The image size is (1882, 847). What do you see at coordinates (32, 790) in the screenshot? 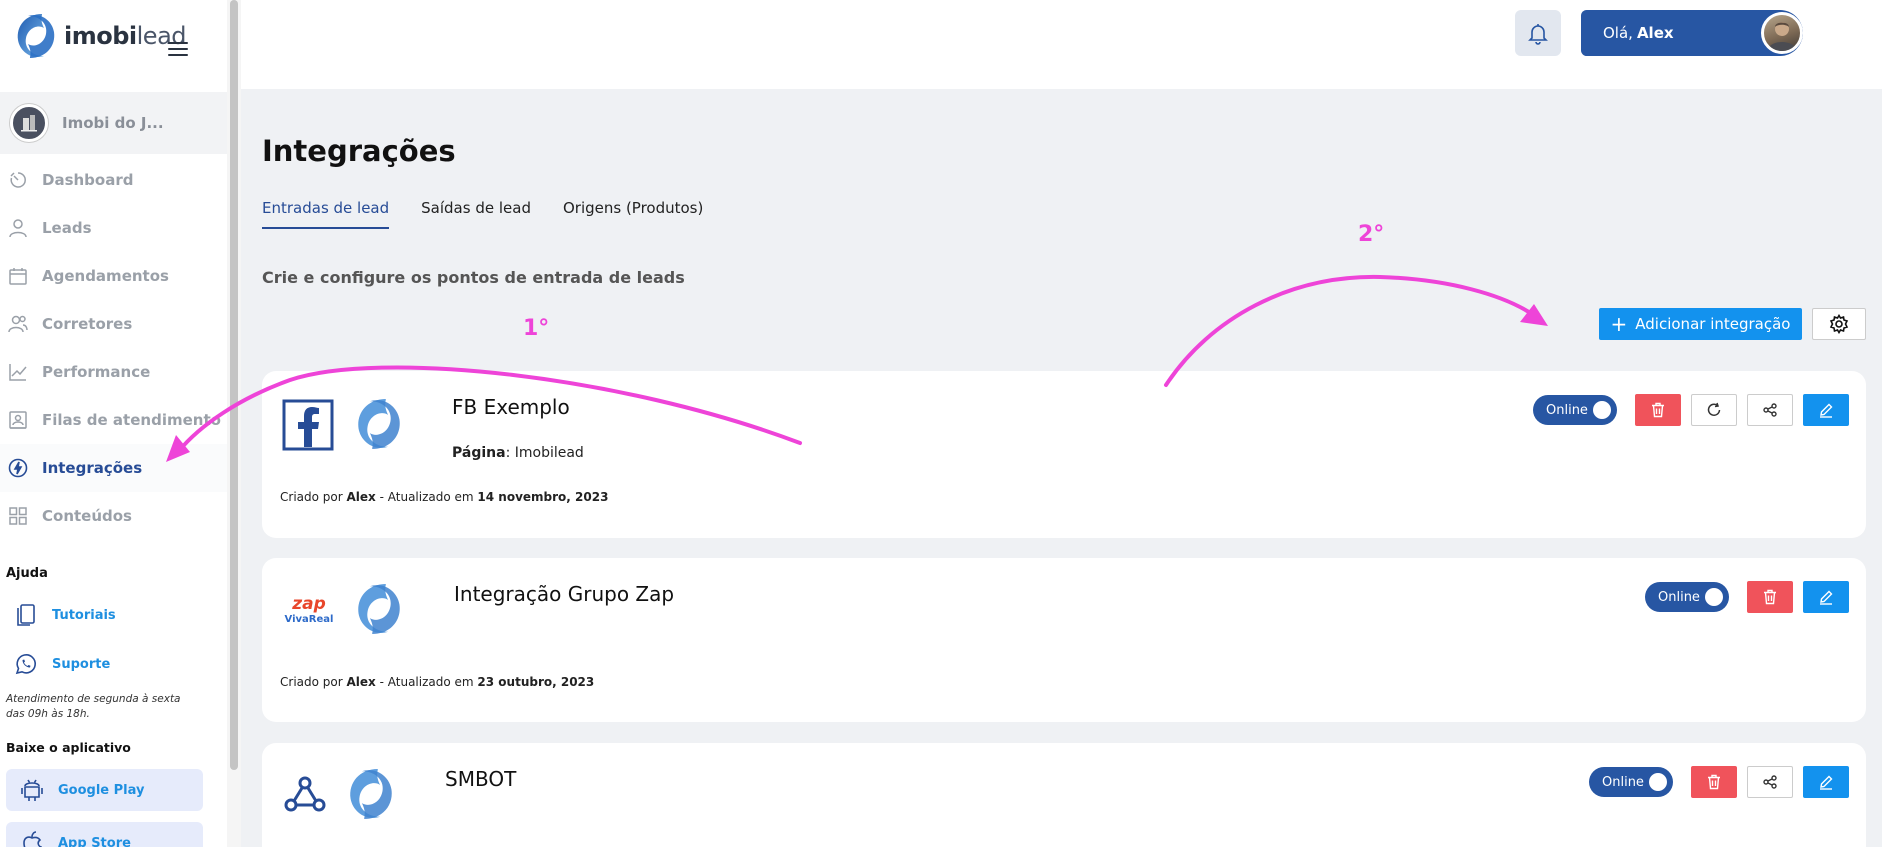
I see `android-icon` at bounding box center [32, 790].